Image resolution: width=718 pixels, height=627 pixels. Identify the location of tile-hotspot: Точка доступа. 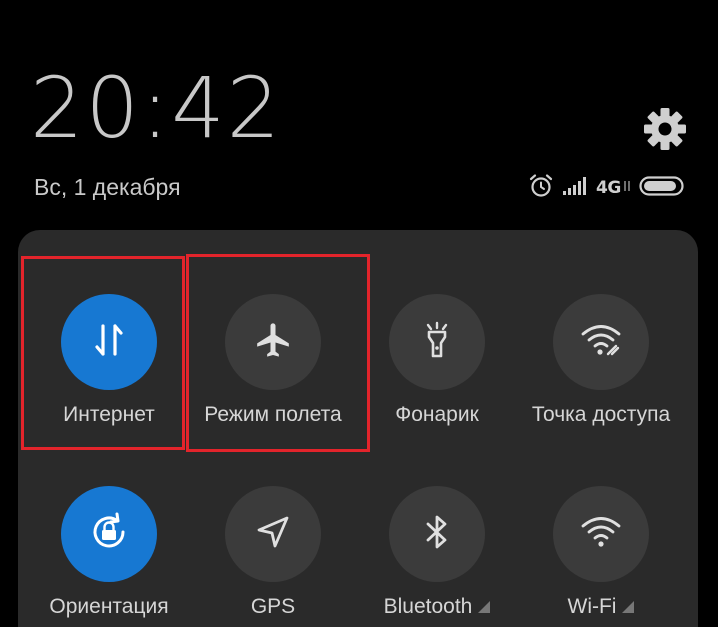
(601, 345).